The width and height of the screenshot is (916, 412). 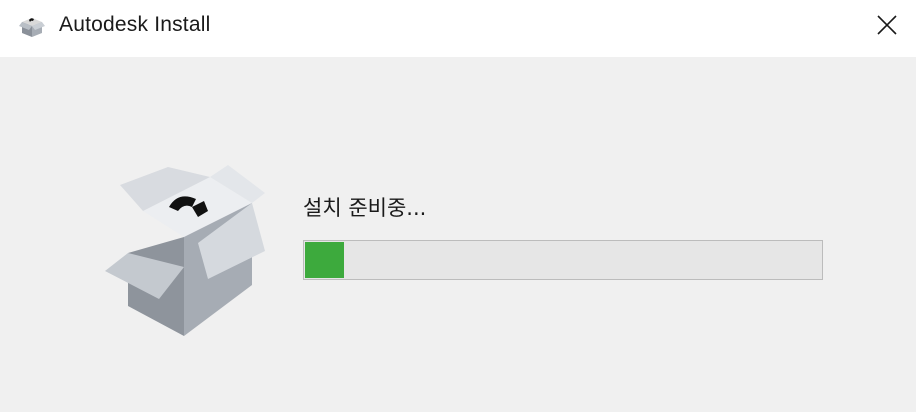 What do you see at coordinates (563, 260) in the screenshot?
I see `install-progress-bar` at bounding box center [563, 260].